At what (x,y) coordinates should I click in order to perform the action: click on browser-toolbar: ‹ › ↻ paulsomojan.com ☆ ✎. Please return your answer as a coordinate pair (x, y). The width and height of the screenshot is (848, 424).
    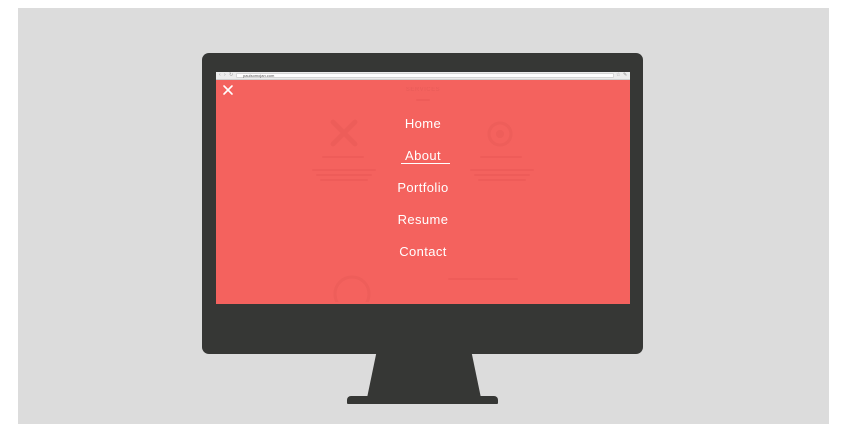
    Looking at the image, I should click on (423, 76).